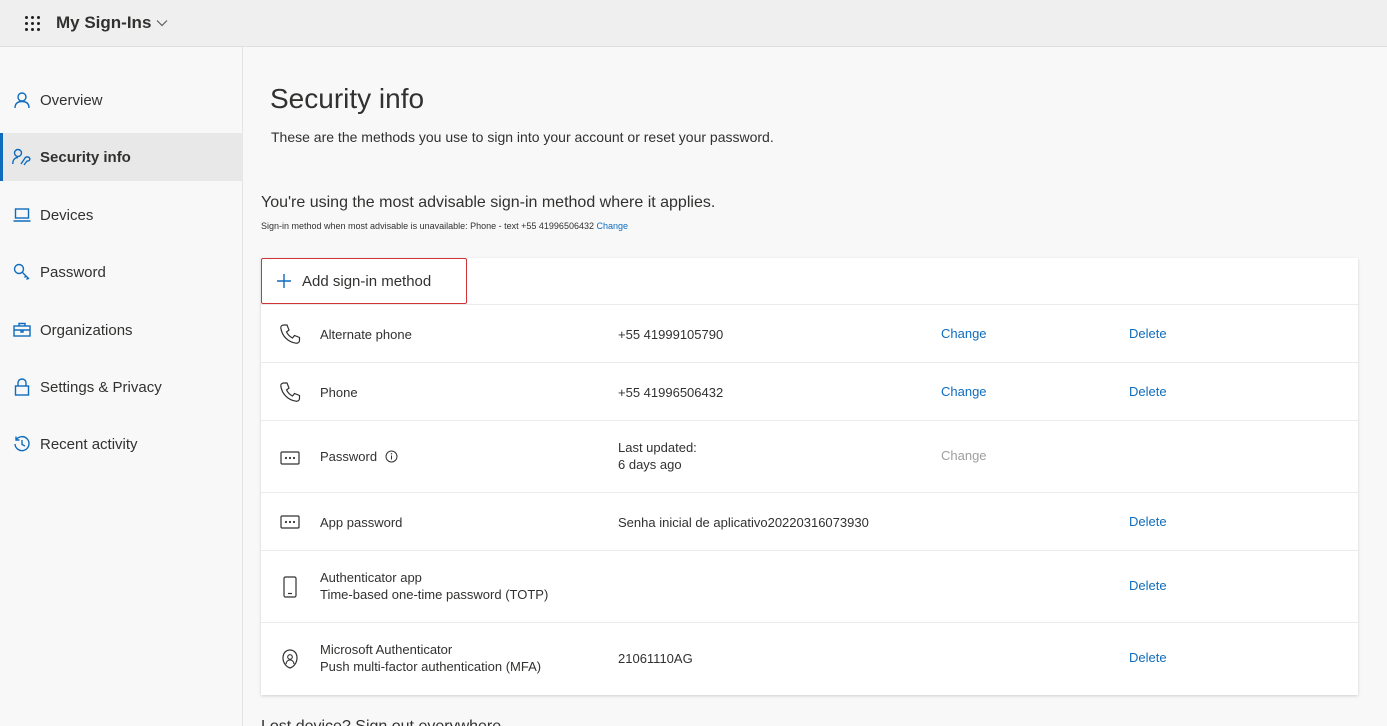 The image size is (1387, 726). I want to click on sidebar-item-organizations: Organizations, so click(121, 330).